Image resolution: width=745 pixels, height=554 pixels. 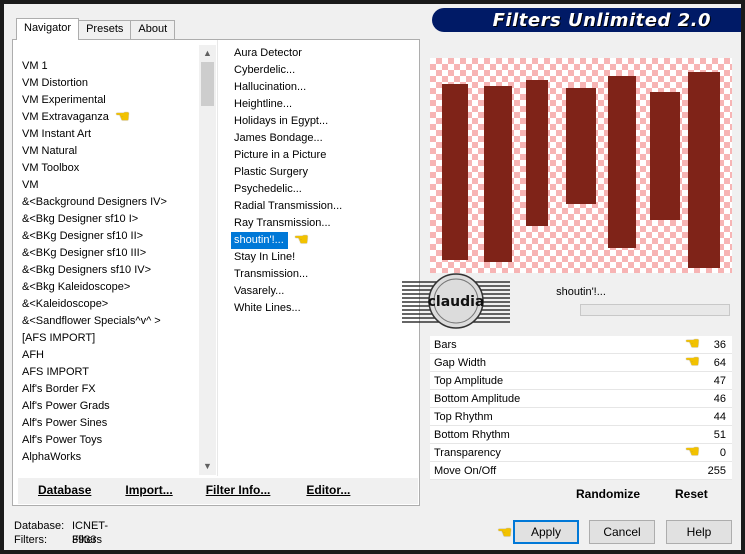 I want to click on category-item: VM Experimental, so click(x=109, y=100).